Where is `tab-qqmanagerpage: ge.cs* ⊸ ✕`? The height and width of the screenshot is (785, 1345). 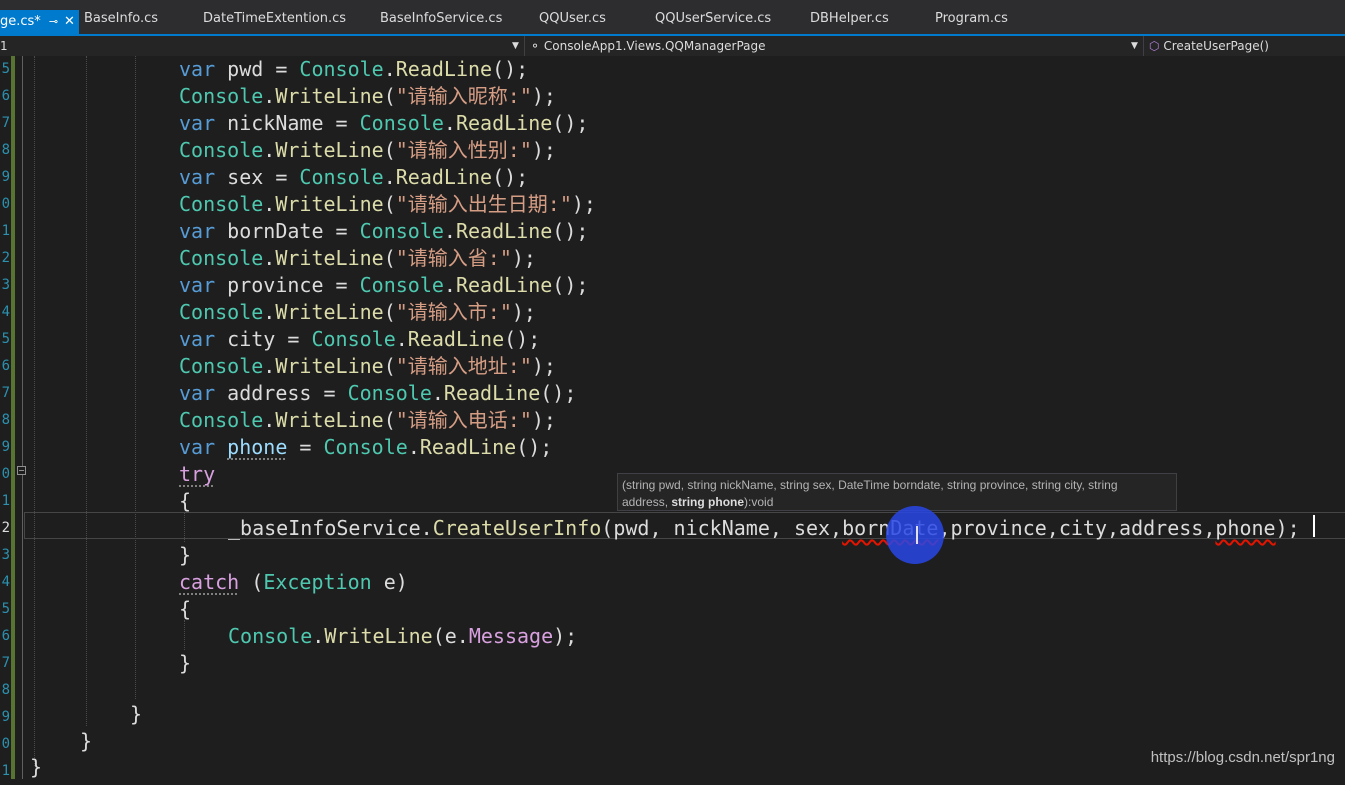 tab-qqmanagerpage: ge.cs* ⊸ ✕ is located at coordinates (39, 22).